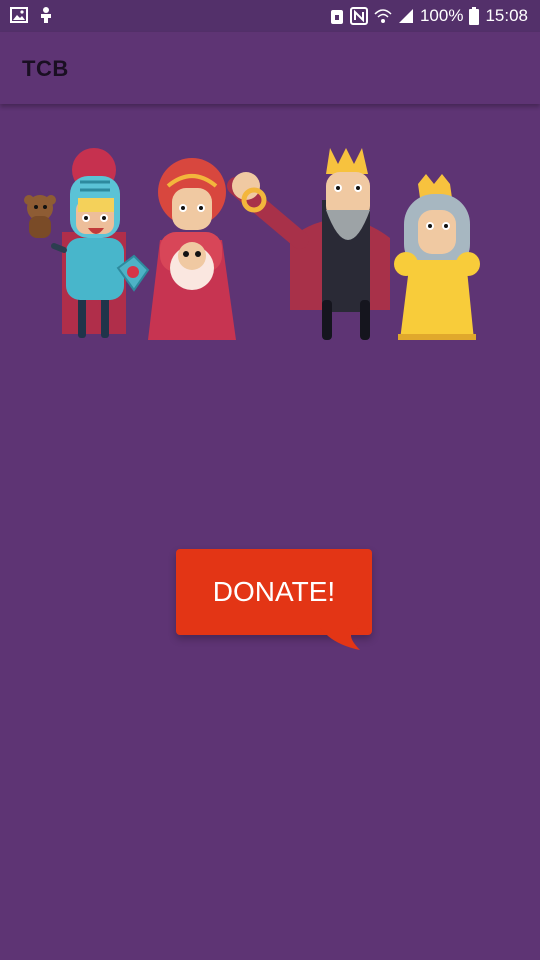  Describe the element at coordinates (87, 243) in the screenshot. I see `knight-character` at that location.